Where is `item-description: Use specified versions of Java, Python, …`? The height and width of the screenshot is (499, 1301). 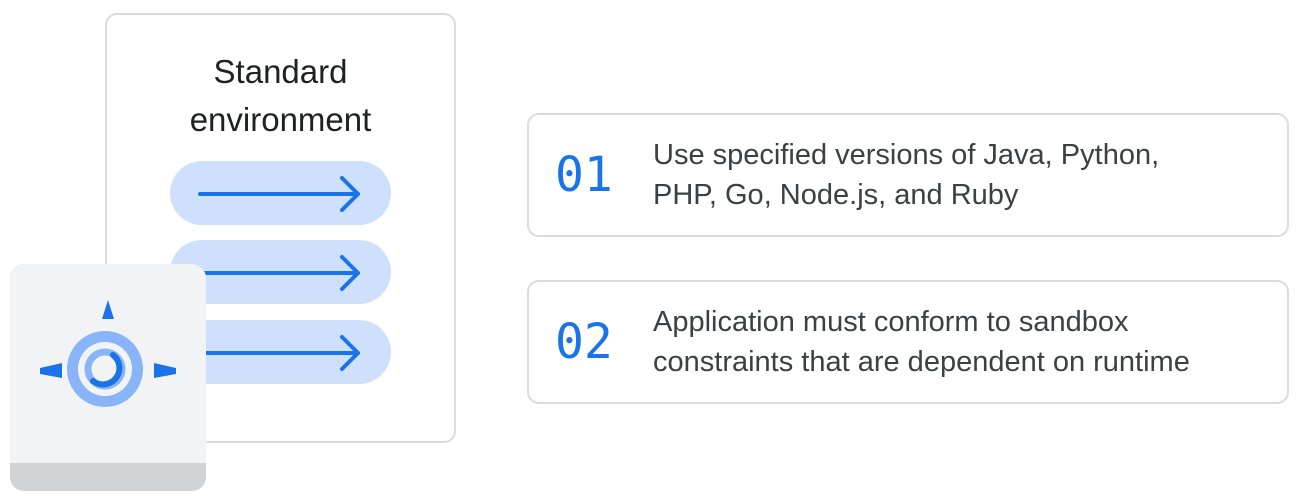 item-description: Use specified versions of Java, Python, … is located at coordinates (906, 175).